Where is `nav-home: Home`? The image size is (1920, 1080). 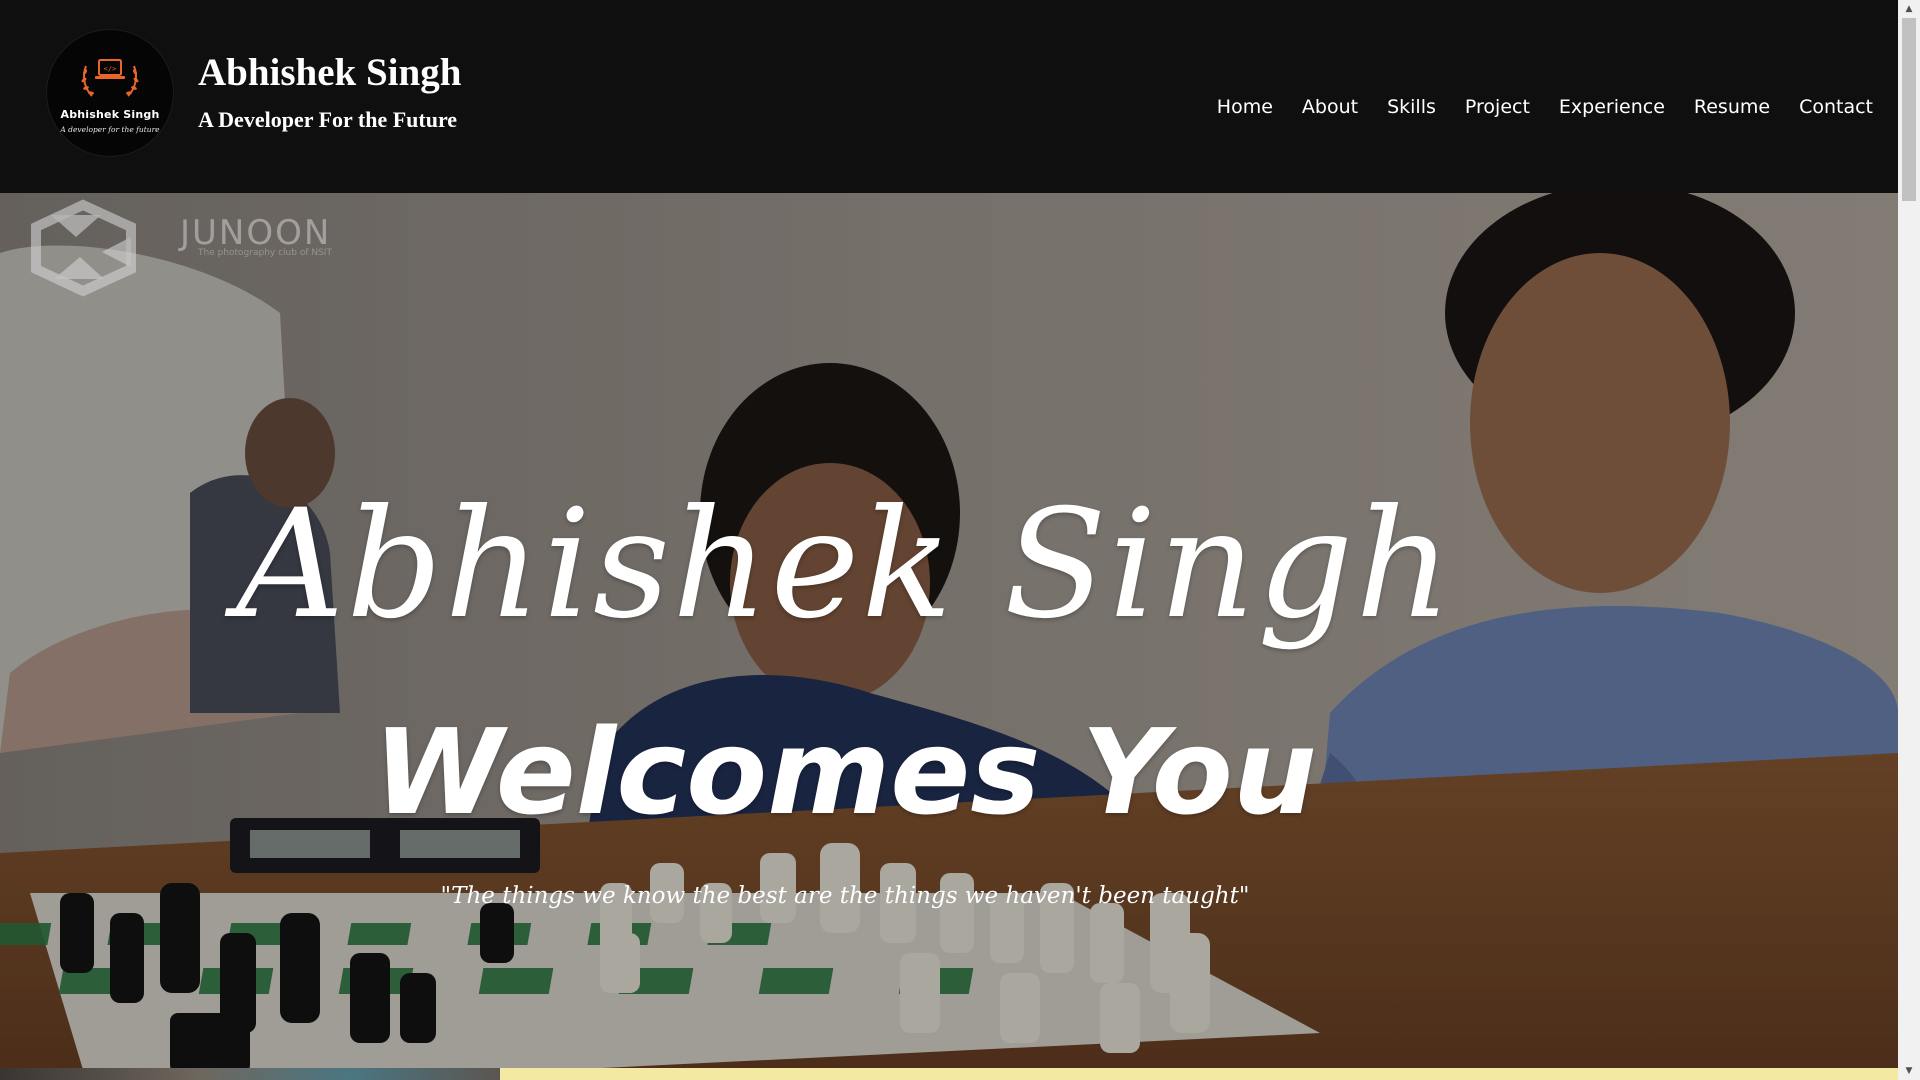 nav-home: Home is located at coordinates (1245, 107).